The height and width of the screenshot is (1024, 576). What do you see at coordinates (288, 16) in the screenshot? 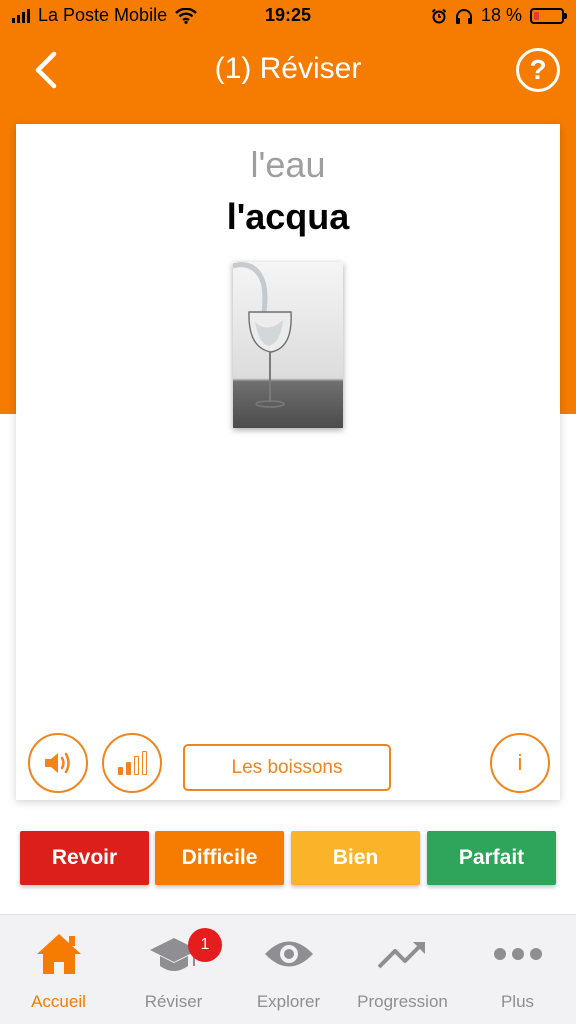
I see `status-bar: La Poste Mobile 19:25 18 %` at bounding box center [288, 16].